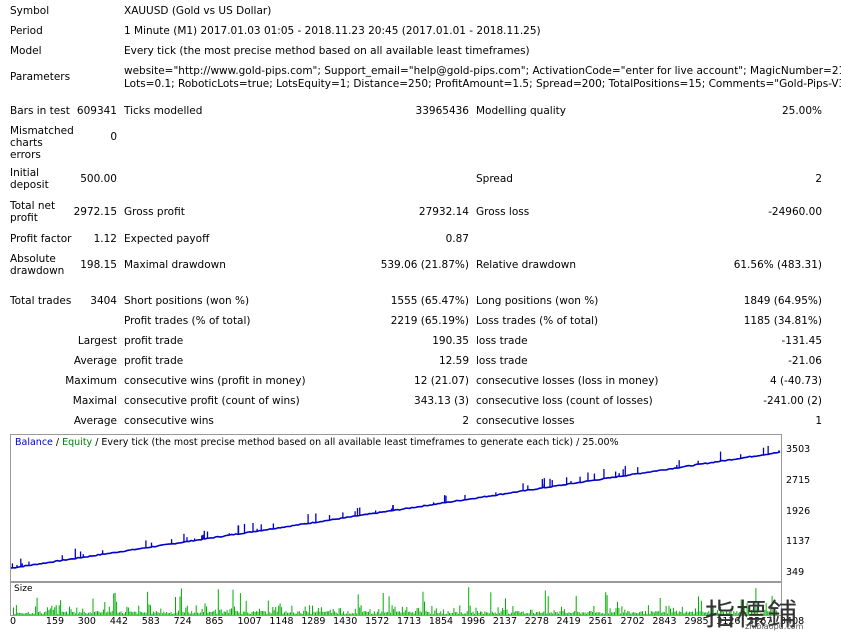 The height and width of the screenshot is (635, 841). What do you see at coordinates (167, 239) in the screenshot?
I see `expected-payoff-label: Expected payoff` at bounding box center [167, 239].